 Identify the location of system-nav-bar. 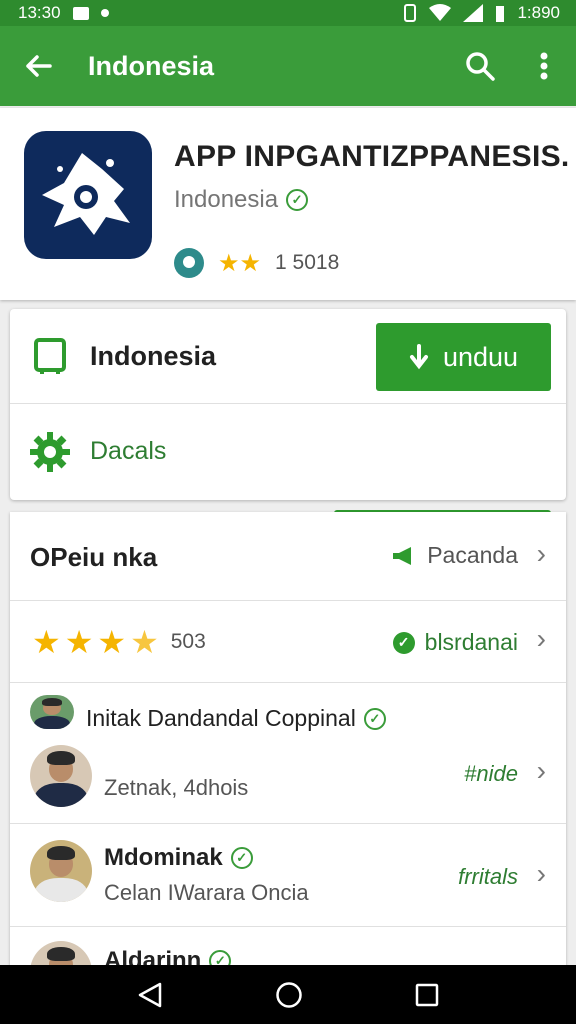
(288, 994).